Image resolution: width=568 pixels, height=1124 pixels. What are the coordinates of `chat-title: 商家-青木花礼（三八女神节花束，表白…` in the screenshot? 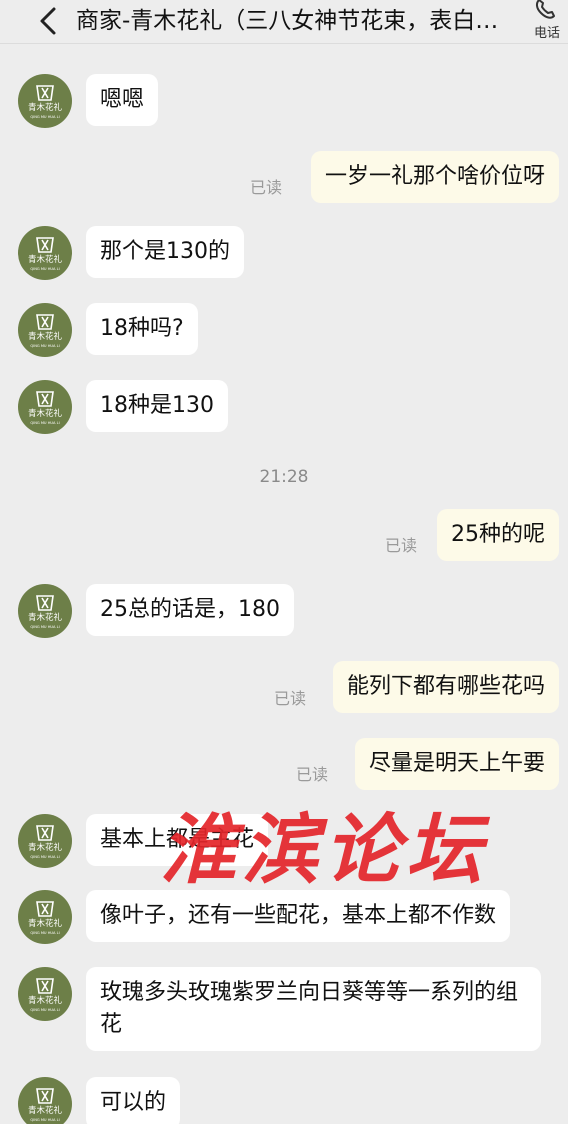 It's located at (287, 21).